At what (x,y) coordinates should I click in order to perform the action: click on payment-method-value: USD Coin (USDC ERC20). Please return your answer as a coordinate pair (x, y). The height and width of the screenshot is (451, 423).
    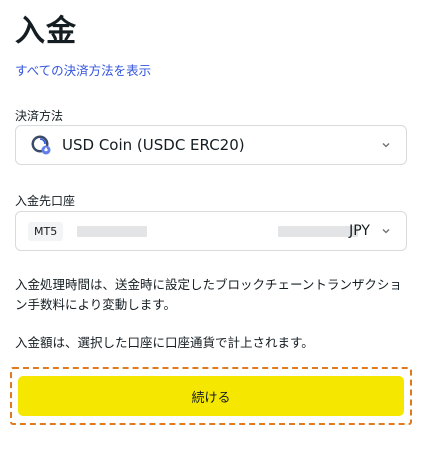
    Looking at the image, I should click on (153, 145).